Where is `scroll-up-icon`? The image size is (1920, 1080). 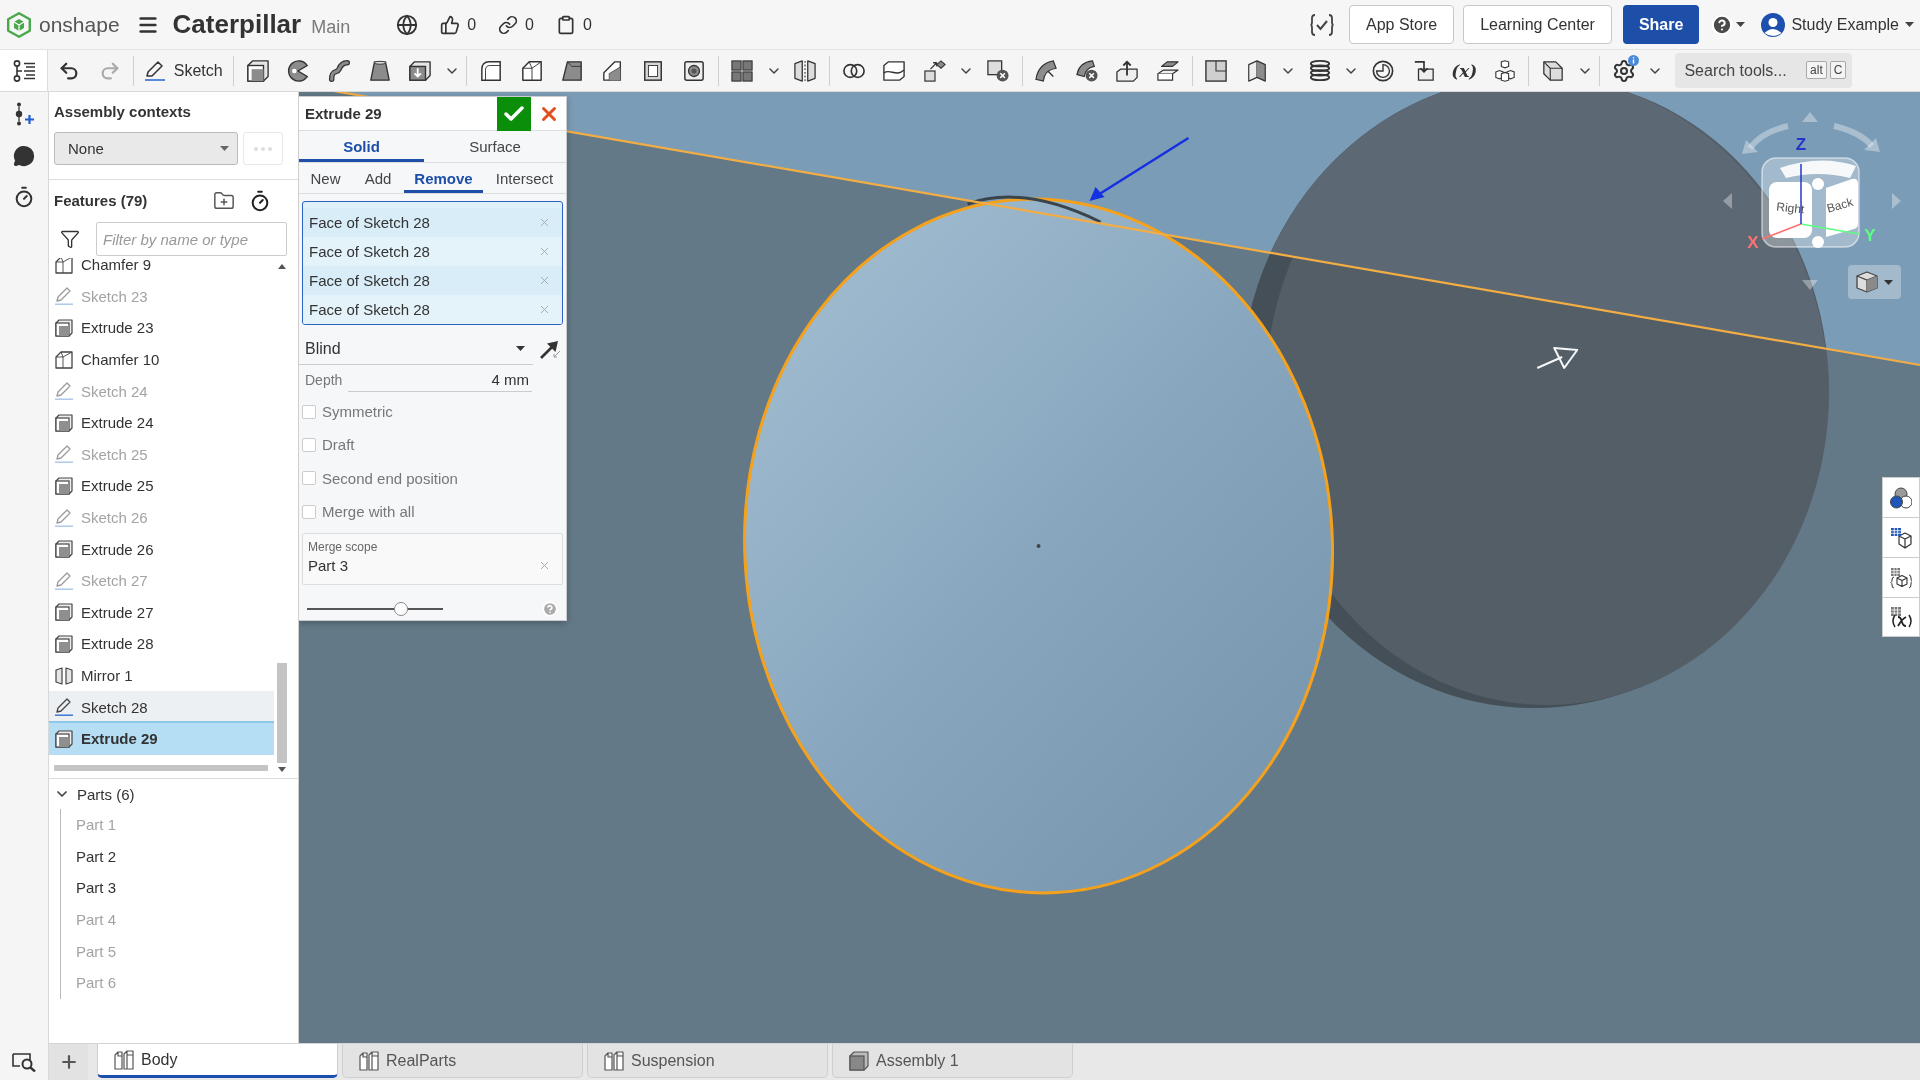
scroll-up-icon is located at coordinates (282, 266).